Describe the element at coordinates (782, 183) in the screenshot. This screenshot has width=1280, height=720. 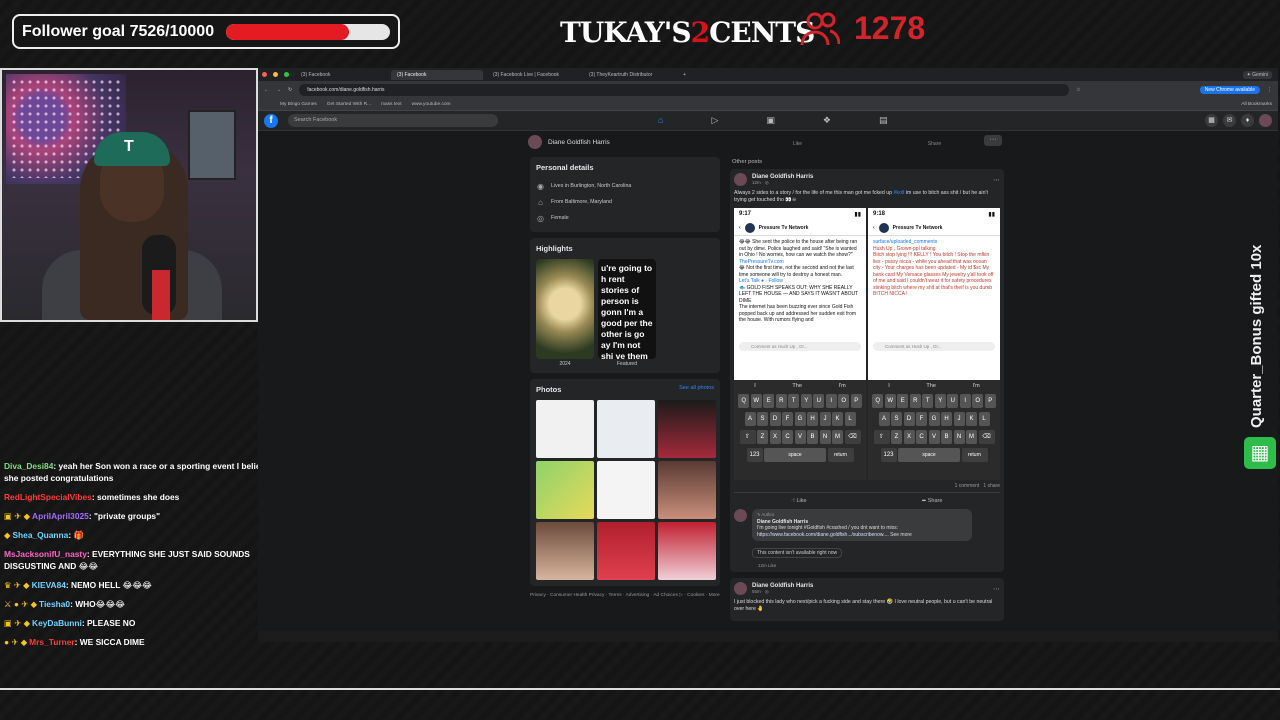
I see `post-timestamp: 12m · ◎` at that location.